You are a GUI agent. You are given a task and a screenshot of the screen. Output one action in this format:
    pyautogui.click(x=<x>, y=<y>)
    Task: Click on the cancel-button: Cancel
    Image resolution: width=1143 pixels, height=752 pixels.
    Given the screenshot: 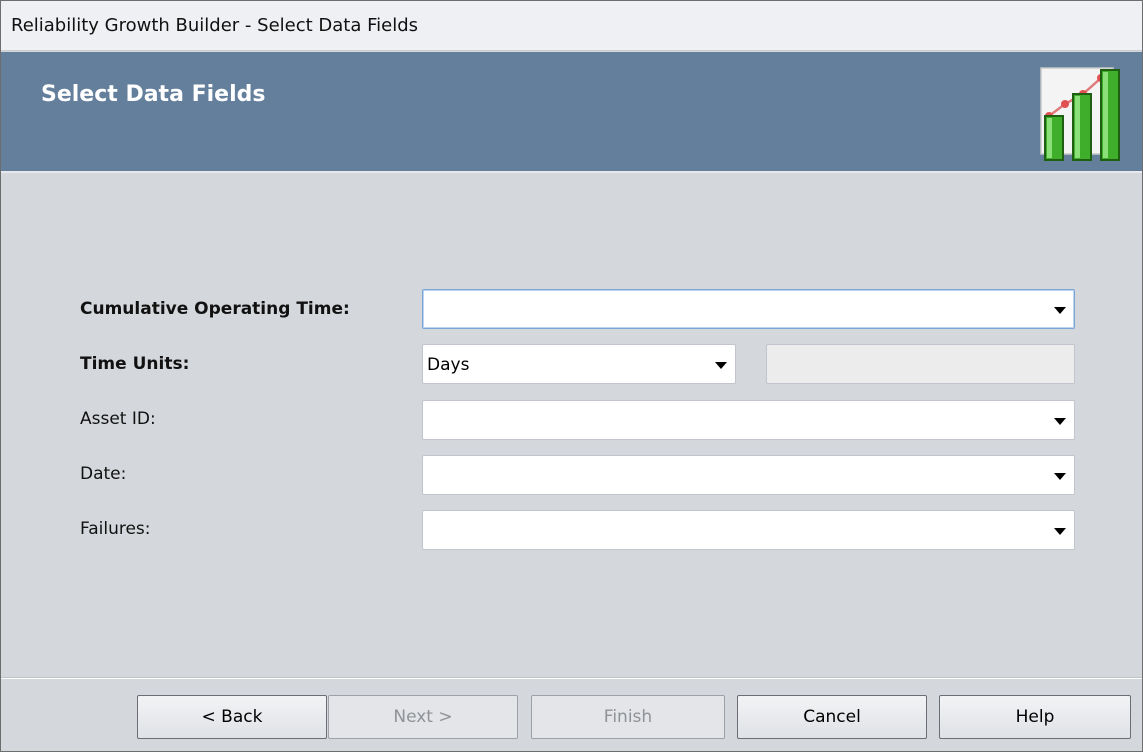 What is the action you would take?
    pyautogui.click(x=832, y=717)
    